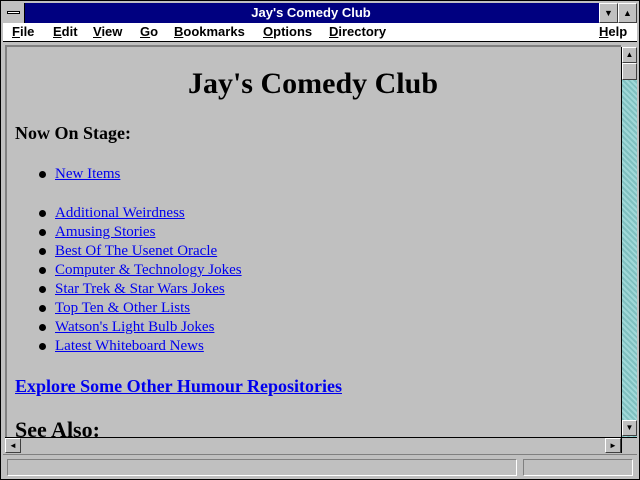 The image size is (640, 480). What do you see at coordinates (613, 32) in the screenshot?
I see `menu-help: Help` at bounding box center [613, 32].